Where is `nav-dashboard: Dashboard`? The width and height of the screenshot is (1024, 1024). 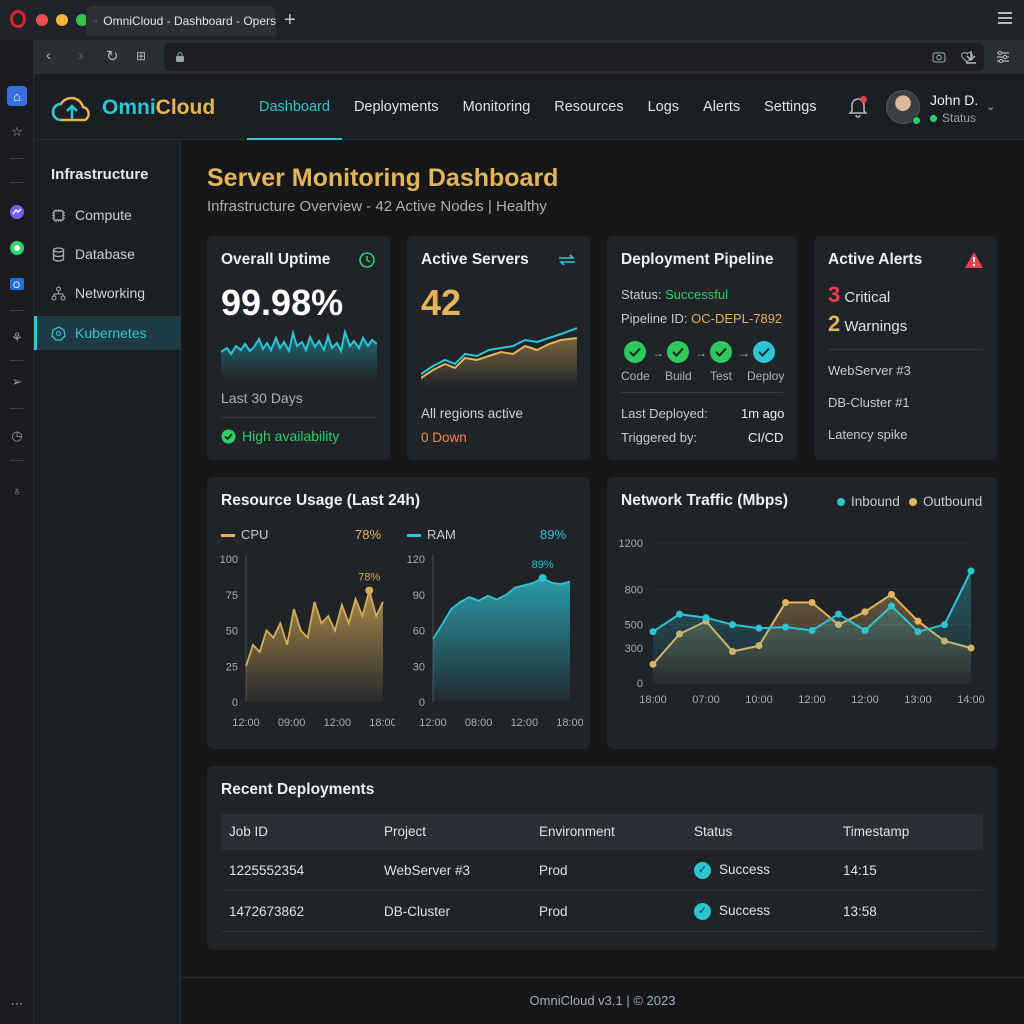
nav-dashboard: Dashboard is located at coordinates (294, 107).